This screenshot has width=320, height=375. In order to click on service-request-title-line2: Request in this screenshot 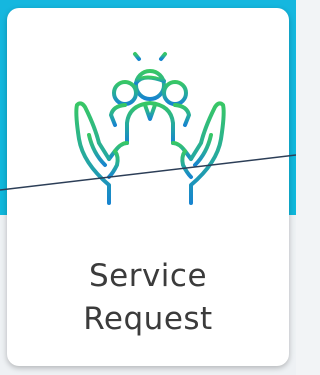, I will do `click(148, 319)`.